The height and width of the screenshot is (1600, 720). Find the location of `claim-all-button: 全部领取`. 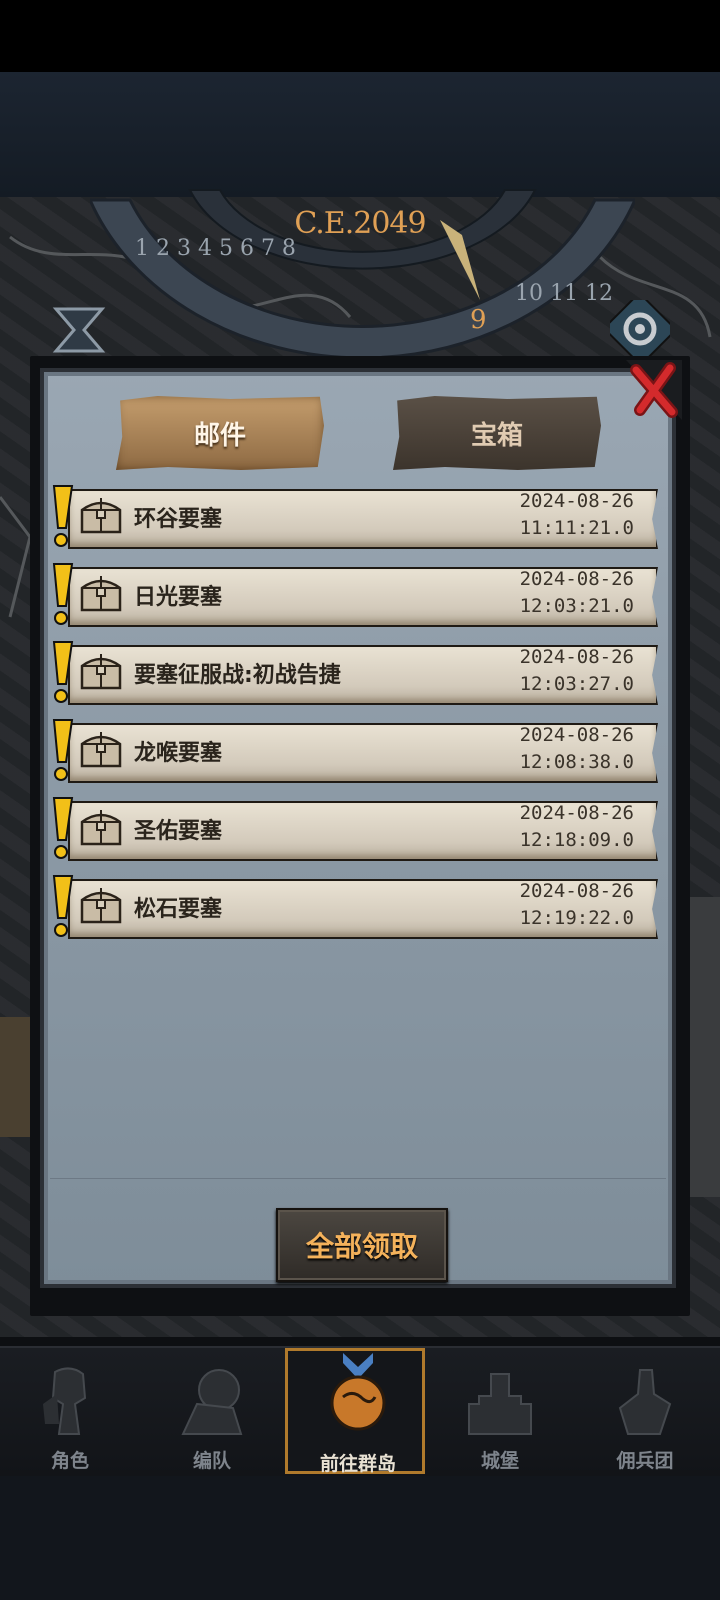

claim-all-button: 全部领取 is located at coordinates (362, 1245).